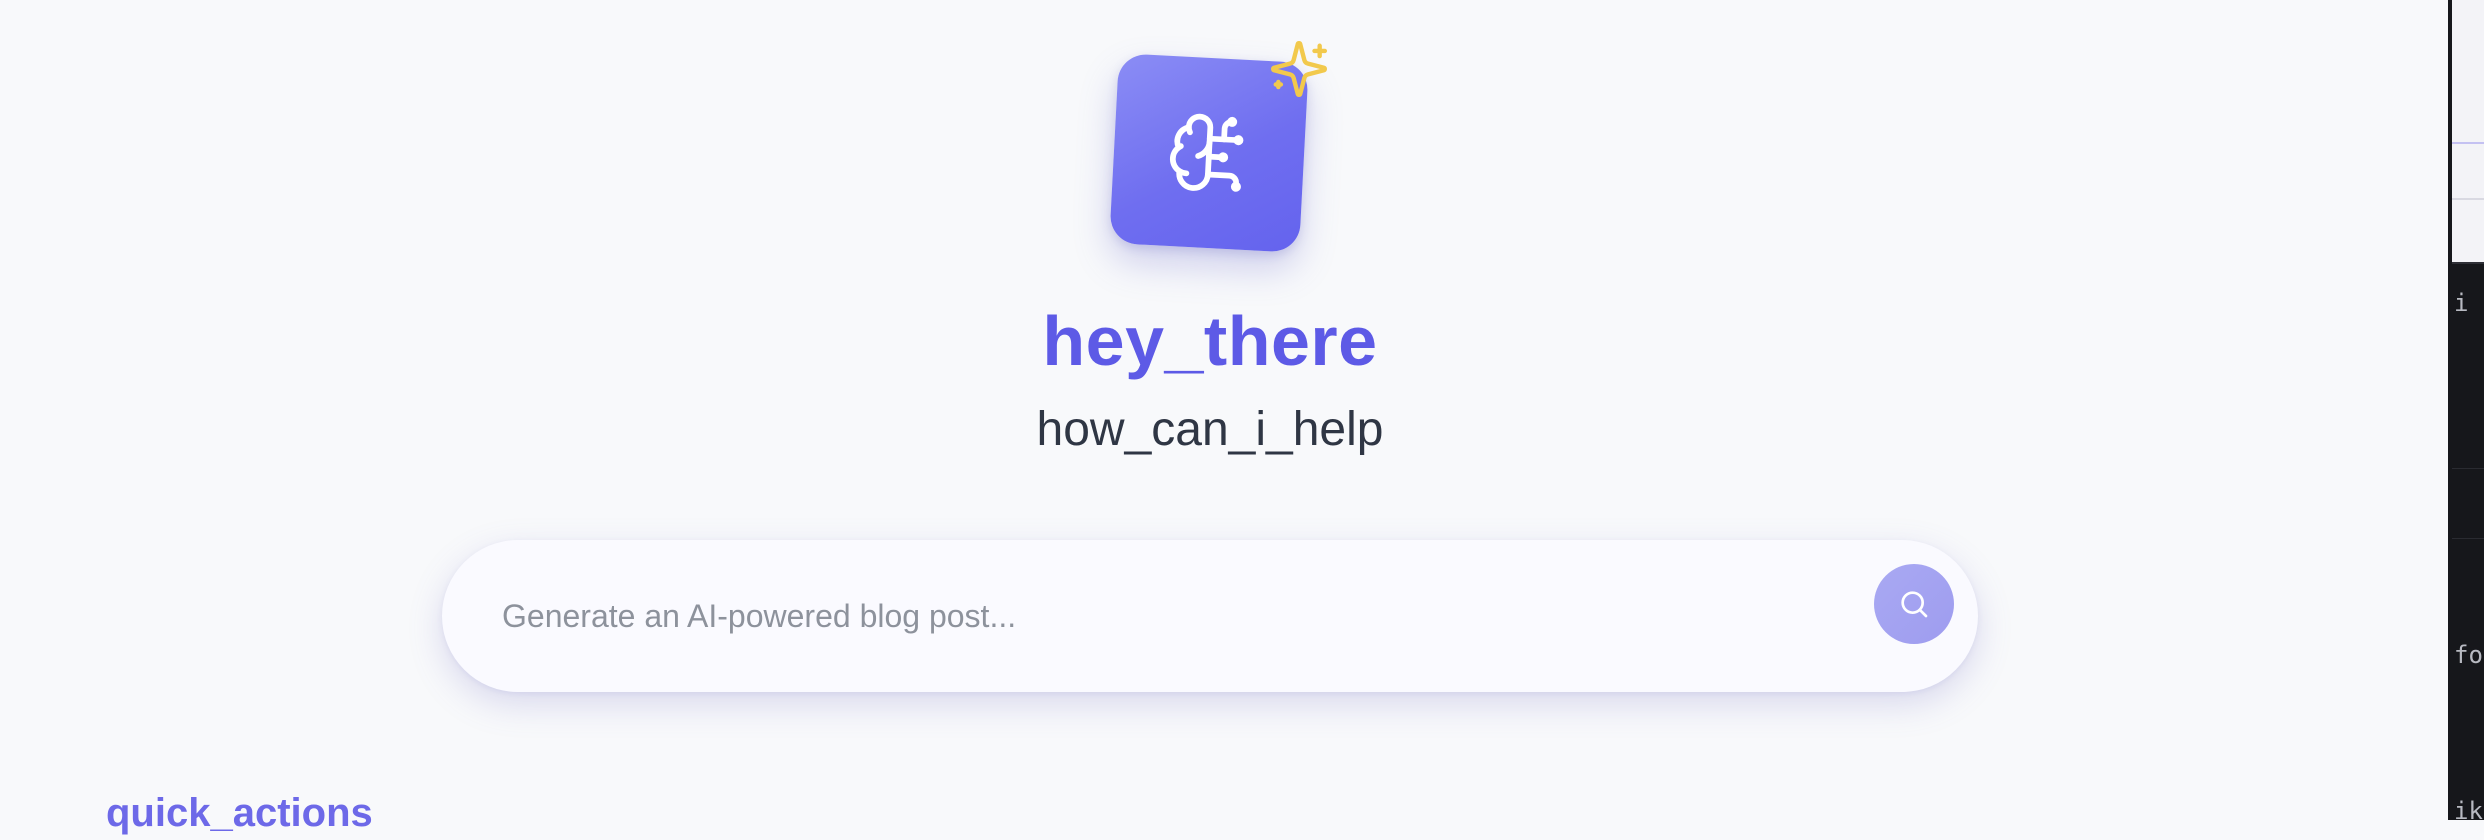 The width and height of the screenshot is (2484, 840). Describe the element at coordinates (1210, 429) in the screenshot. I see `greeting-subtitle: how_can_i_help` at that location.